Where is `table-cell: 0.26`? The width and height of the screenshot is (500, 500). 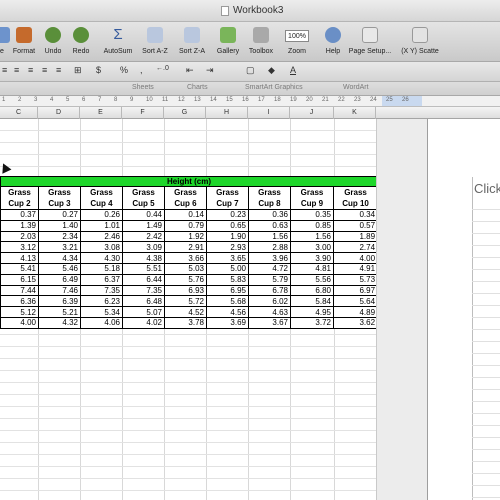 table-cell: 0.26 is located at coordinates (101, 215).